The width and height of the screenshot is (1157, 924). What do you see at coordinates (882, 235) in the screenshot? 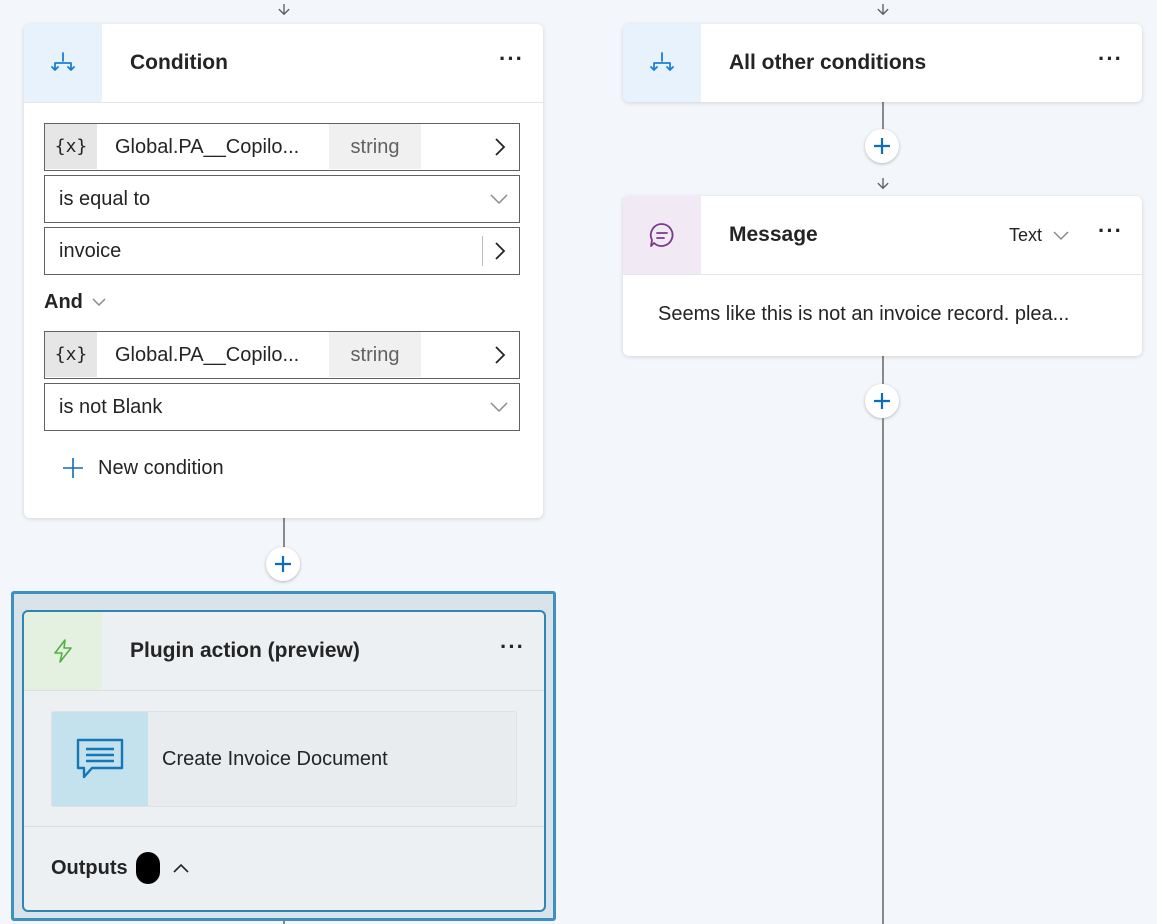
I see `message-header: Message Text ···` at bounding box center [882, 235].